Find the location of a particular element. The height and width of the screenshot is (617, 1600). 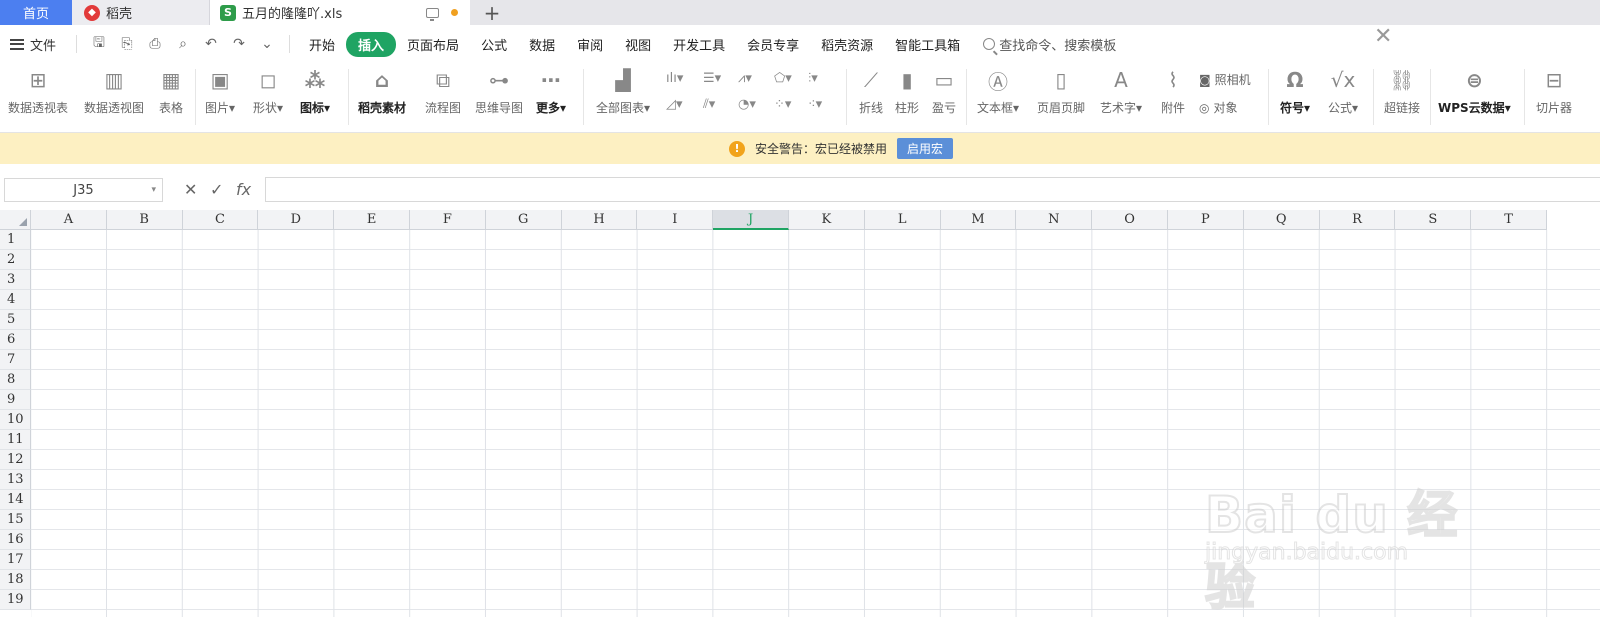

column-header: N is located at coordinates (1054, 220).